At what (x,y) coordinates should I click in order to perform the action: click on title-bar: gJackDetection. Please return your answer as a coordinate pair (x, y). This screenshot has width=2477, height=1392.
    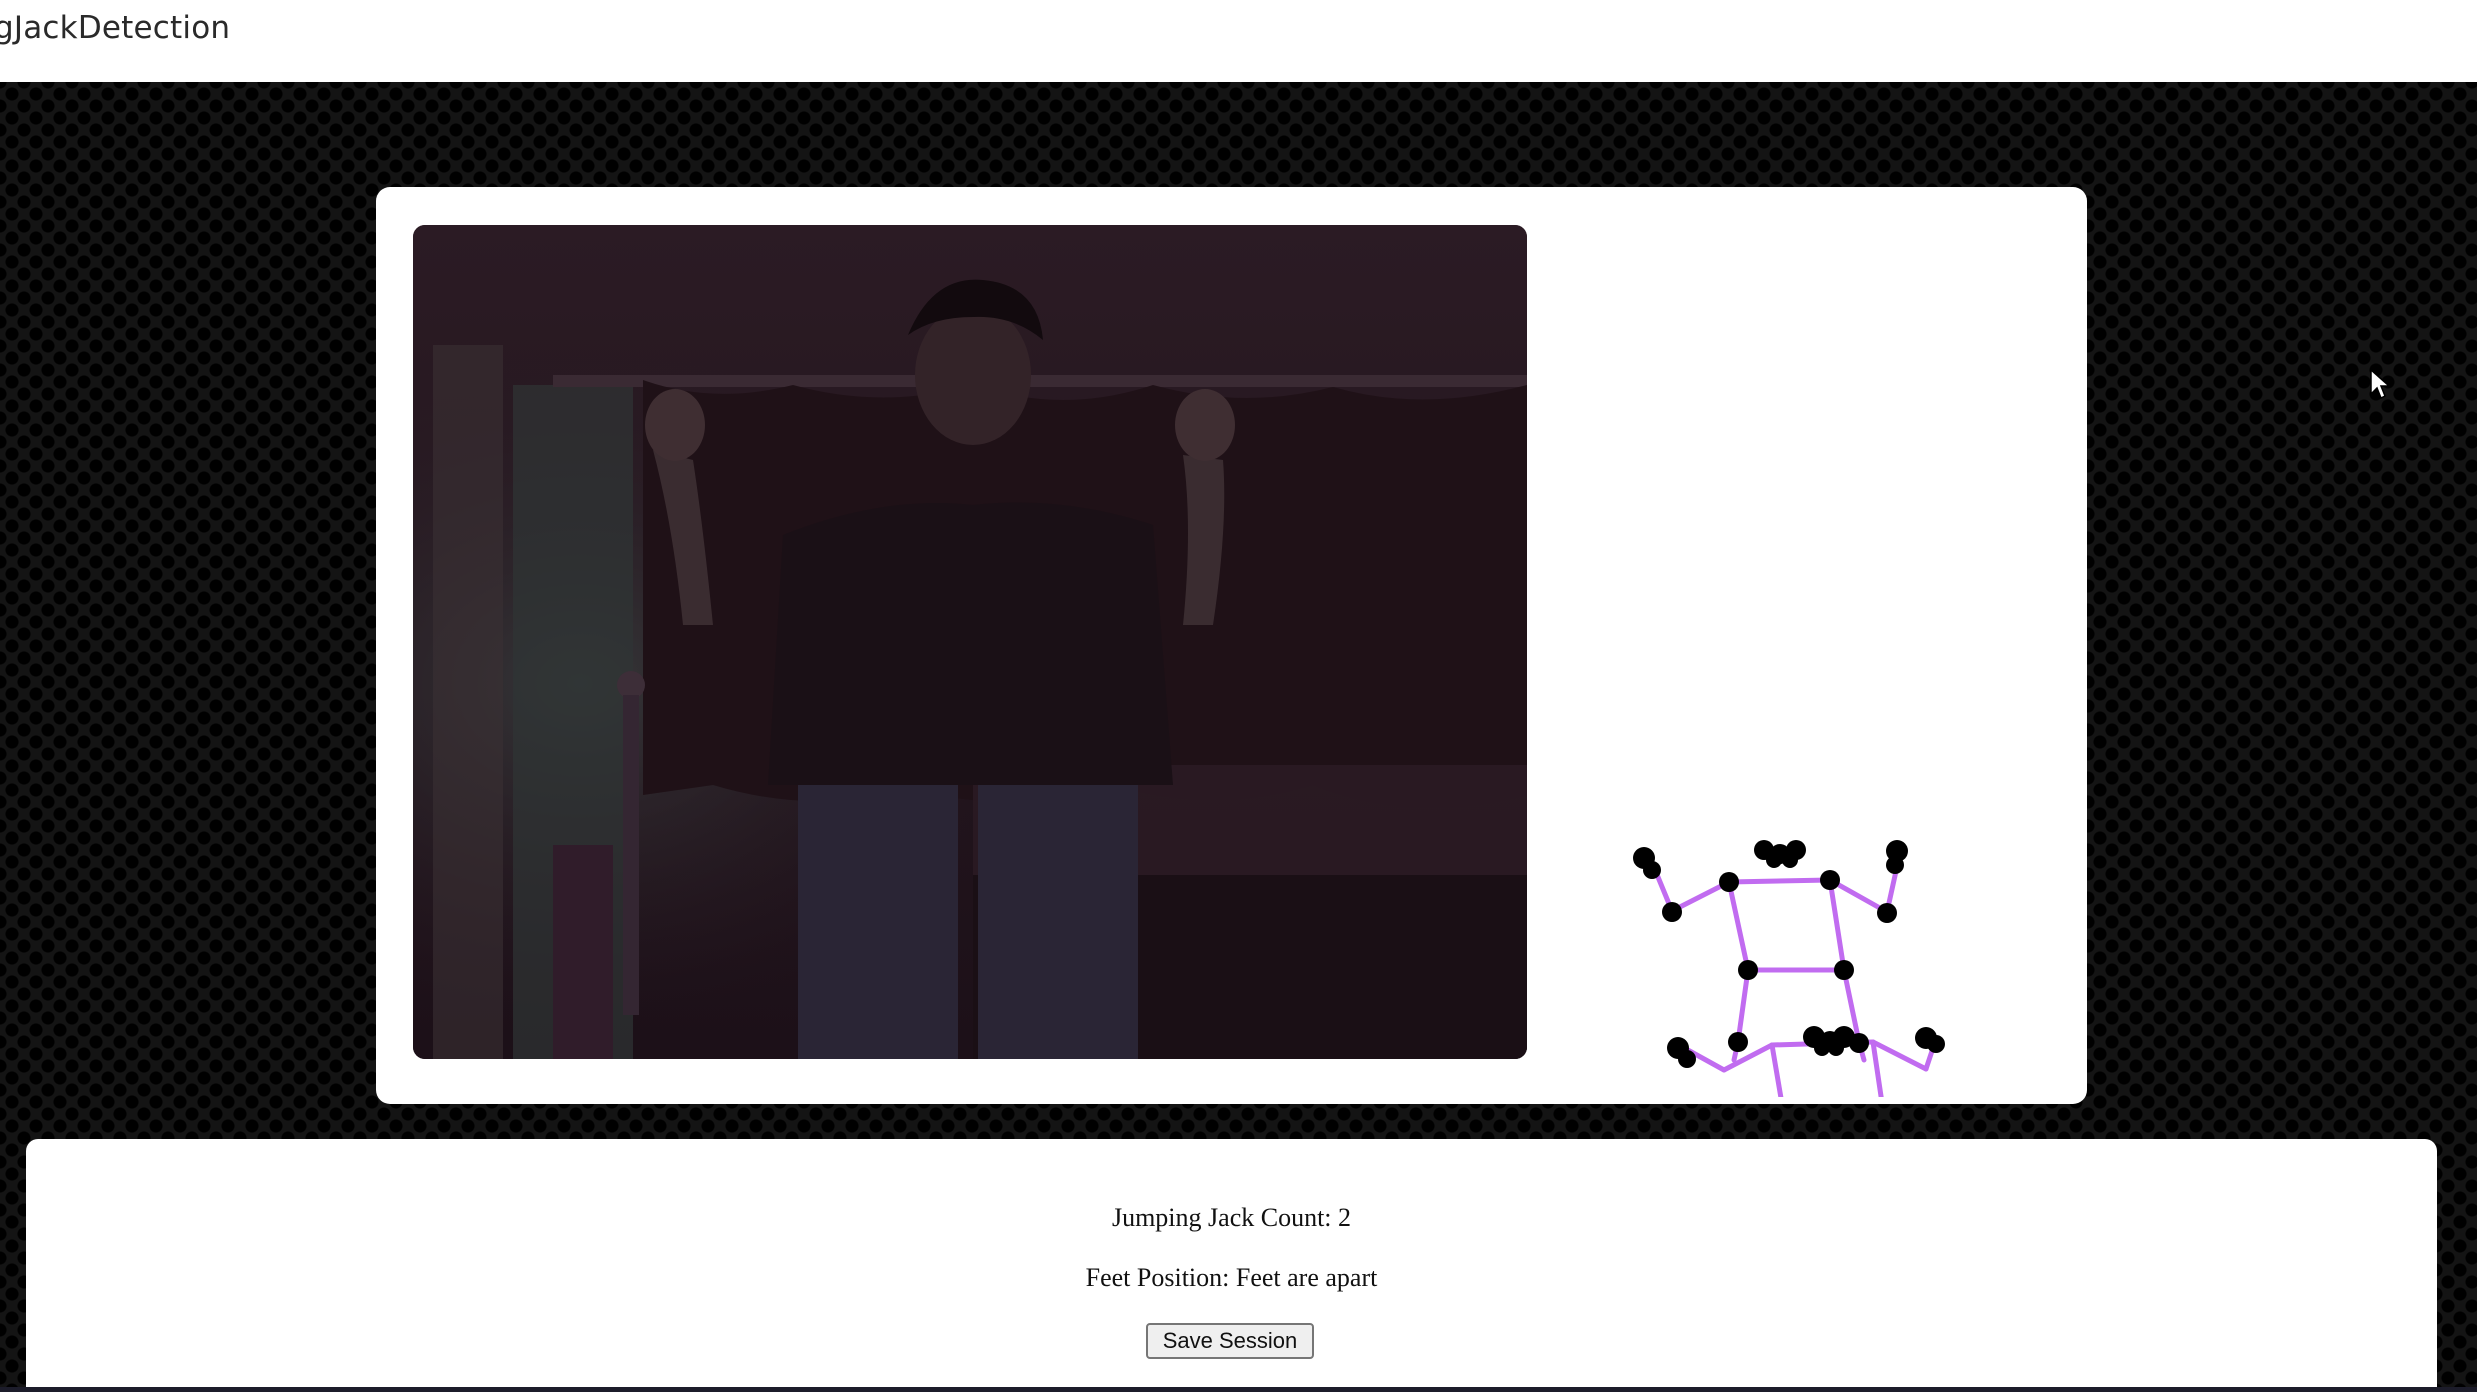
    Looking at the image, I should click on (1238, 41).